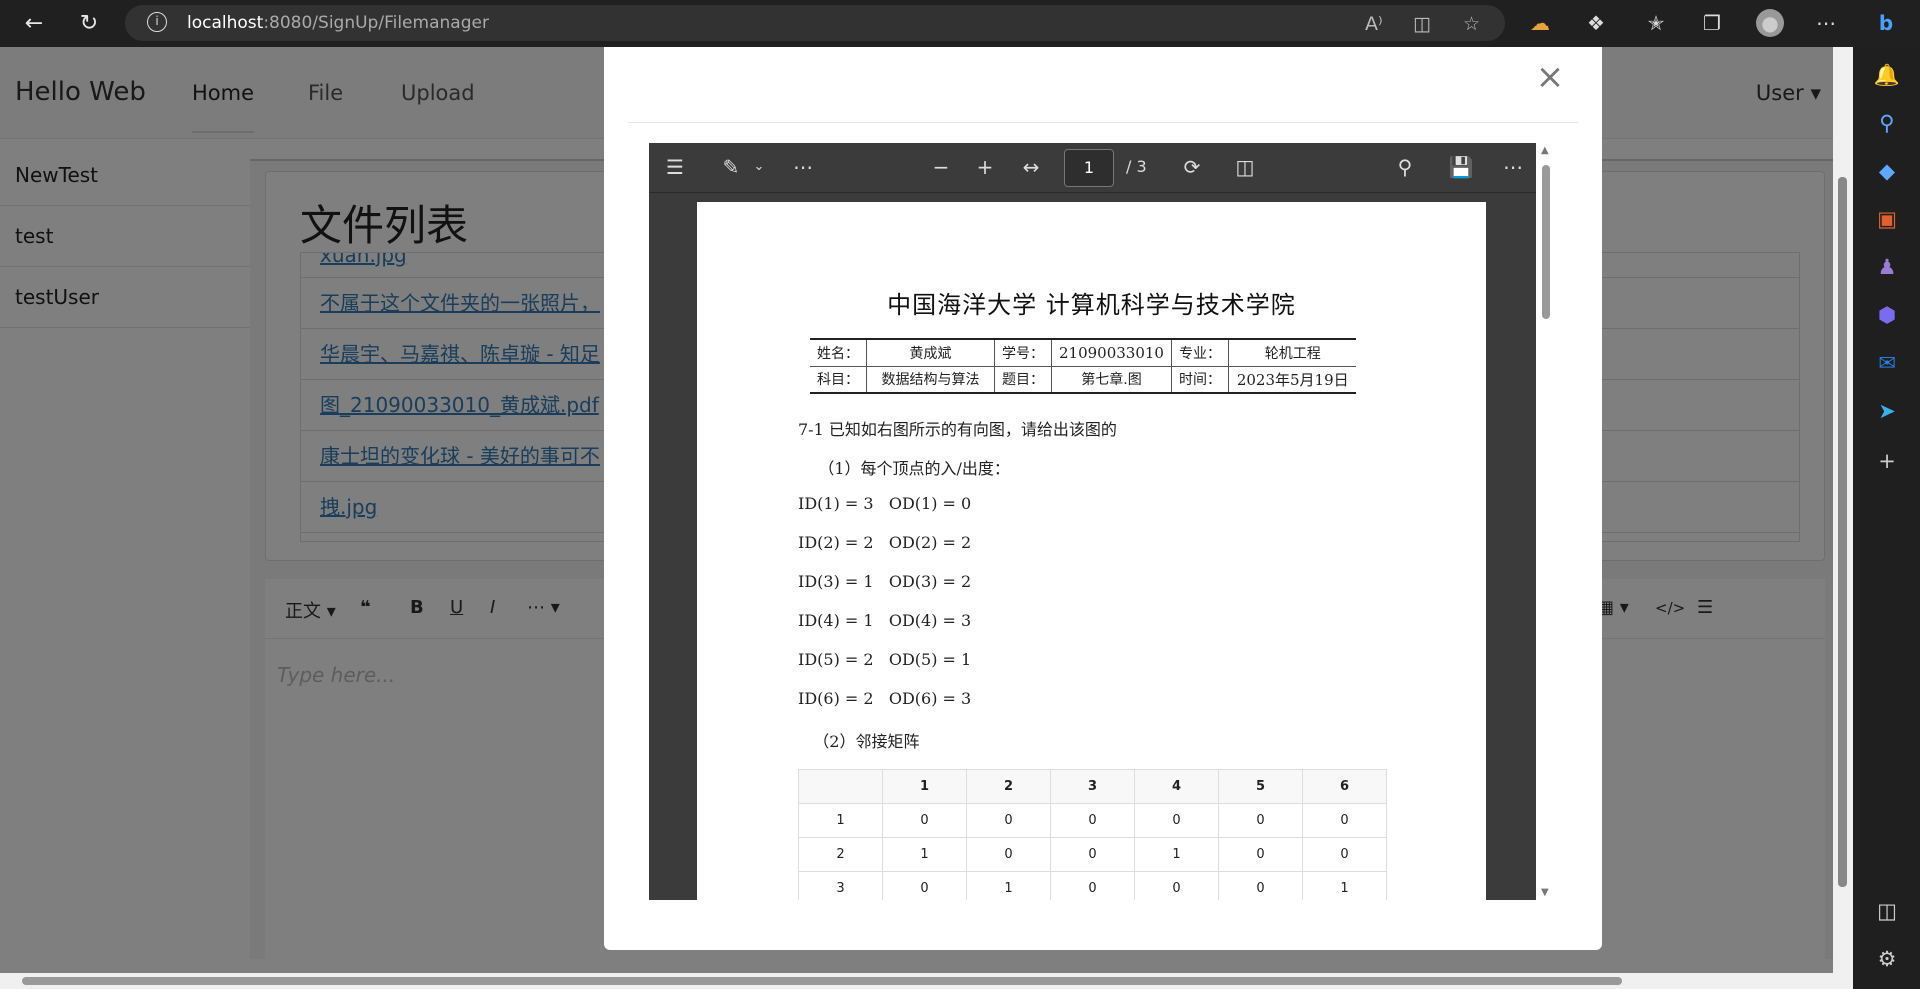  I want to click on info-value: 21090033010, so click(1111, 353).